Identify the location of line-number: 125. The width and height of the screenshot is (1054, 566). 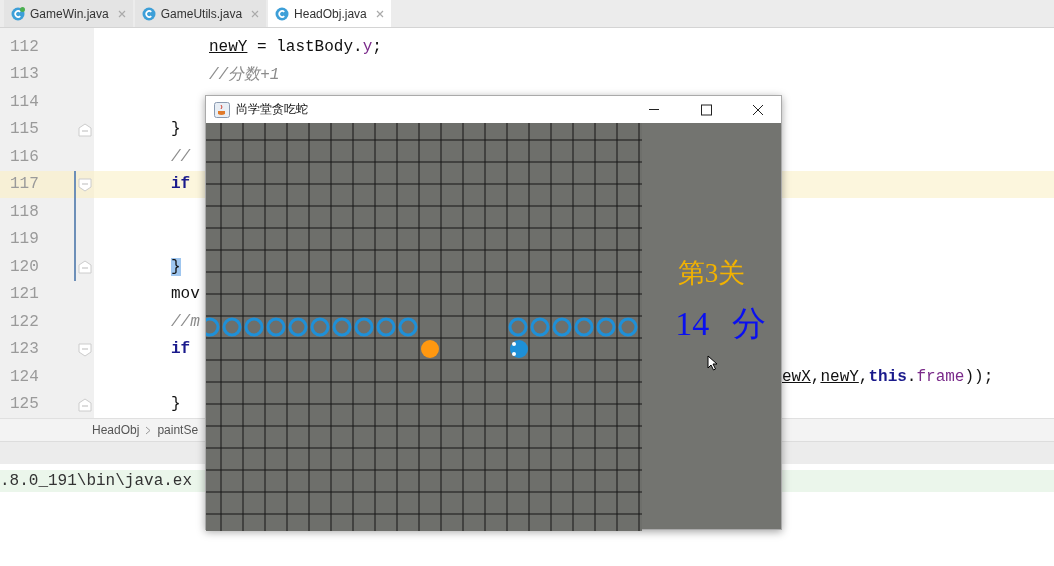
(24, 404).